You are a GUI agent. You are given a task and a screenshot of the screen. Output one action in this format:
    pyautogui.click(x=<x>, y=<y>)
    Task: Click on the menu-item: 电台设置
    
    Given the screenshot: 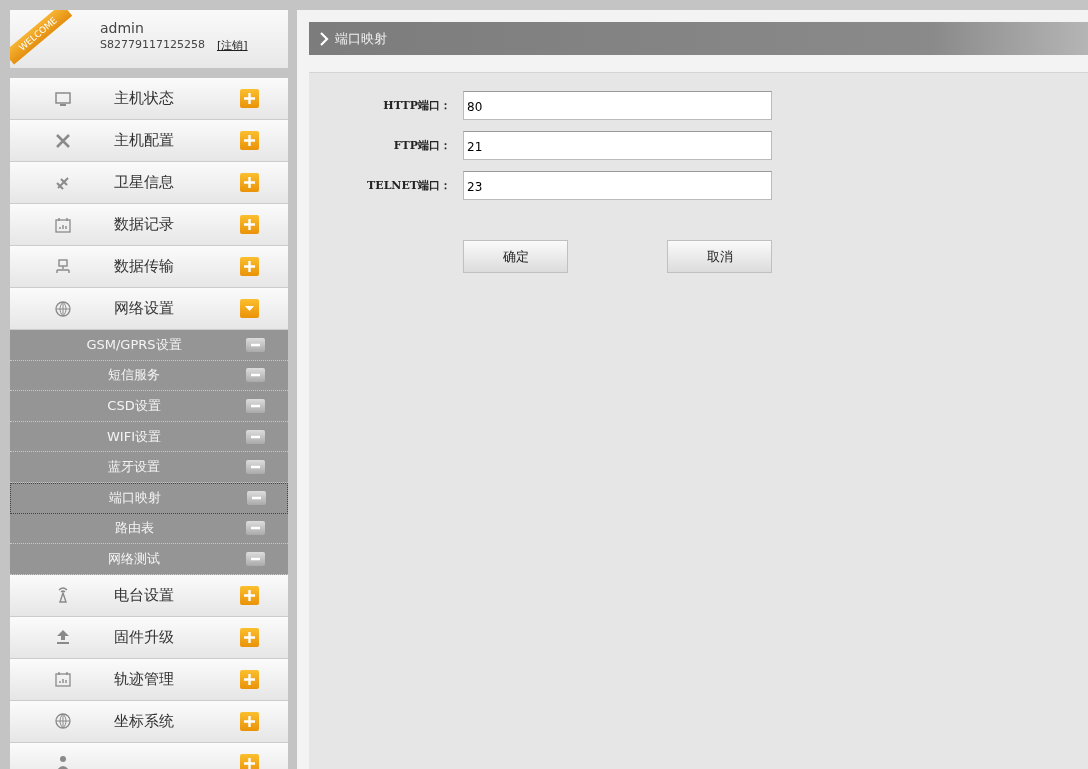 What is the action you would take?
    pyautogui.click(x=149, y=595)
    